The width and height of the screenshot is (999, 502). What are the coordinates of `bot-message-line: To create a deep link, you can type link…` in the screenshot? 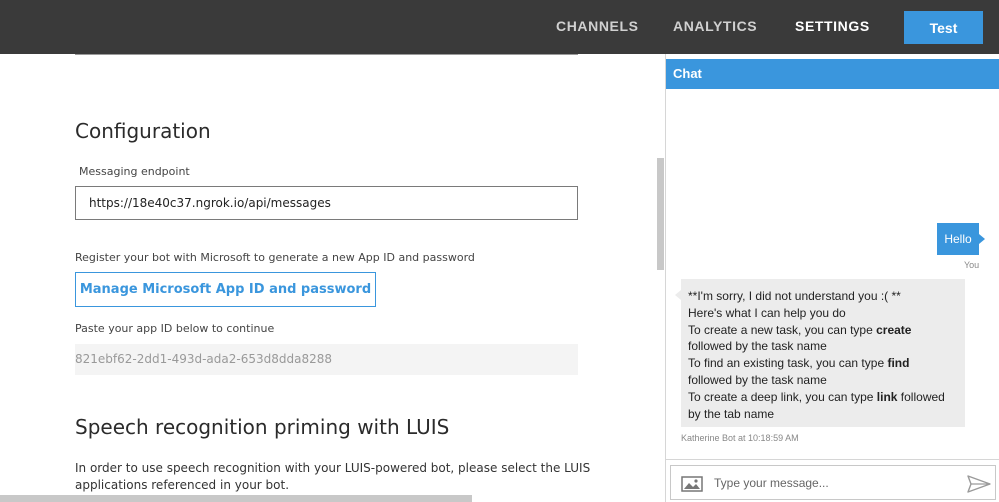 It's located at (823, 397).